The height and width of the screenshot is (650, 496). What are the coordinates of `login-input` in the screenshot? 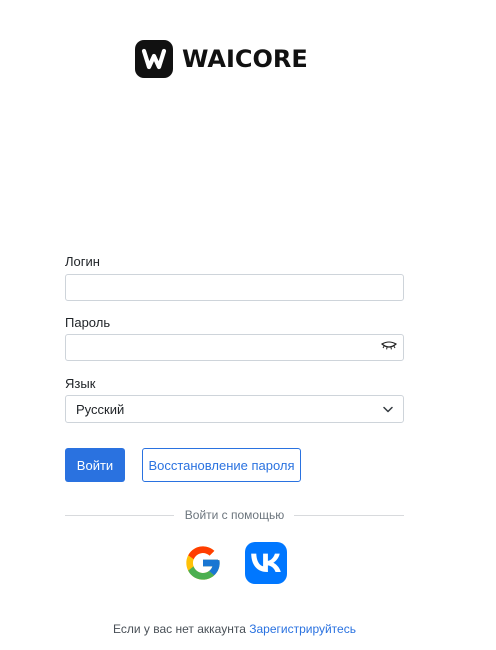 It's located at (234, 287).